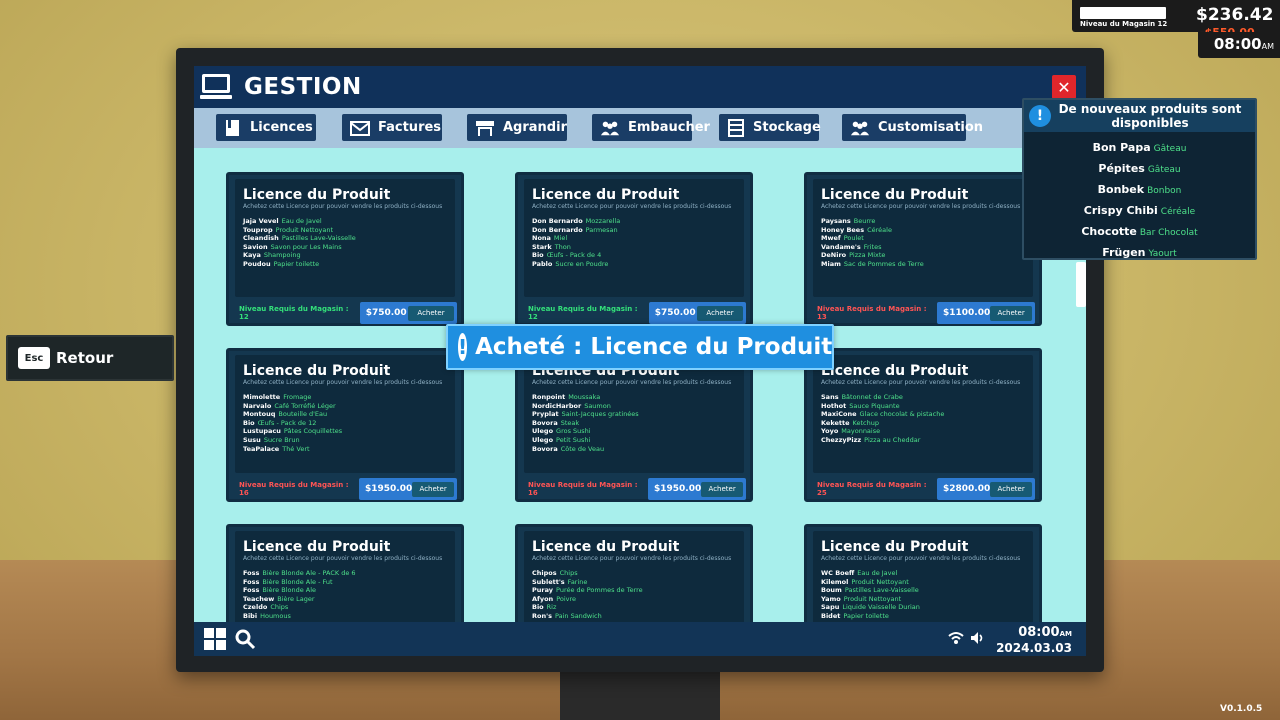 This screenshot has height=720, width=1280. What do you see at coordinates (835, 422) in the screenshot?
I see `product-brand: Kekette` at bounding box center [835, 422].